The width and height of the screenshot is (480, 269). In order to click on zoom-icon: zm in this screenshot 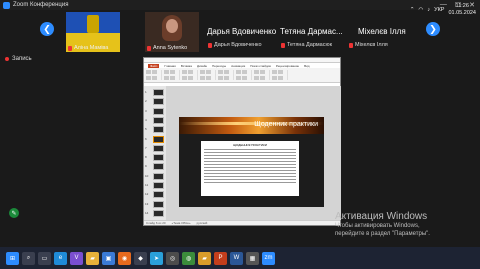, I will do `click(268, 258)`.